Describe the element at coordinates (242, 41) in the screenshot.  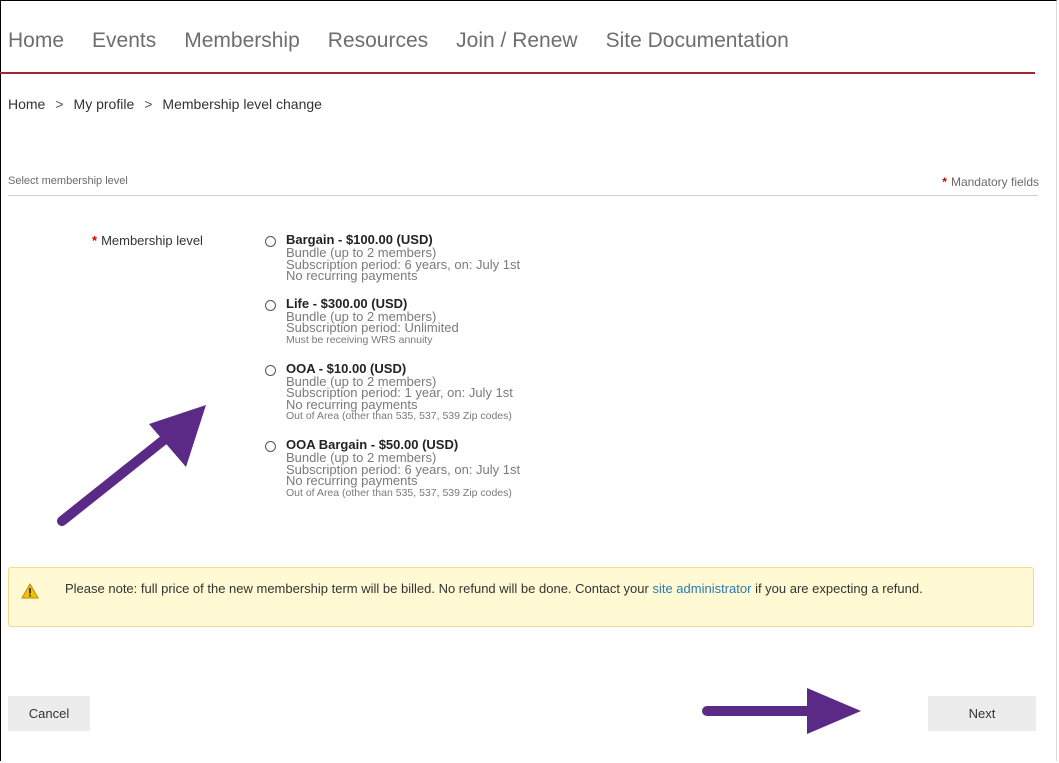
I see `nav-item-membership: Membership` at that location.